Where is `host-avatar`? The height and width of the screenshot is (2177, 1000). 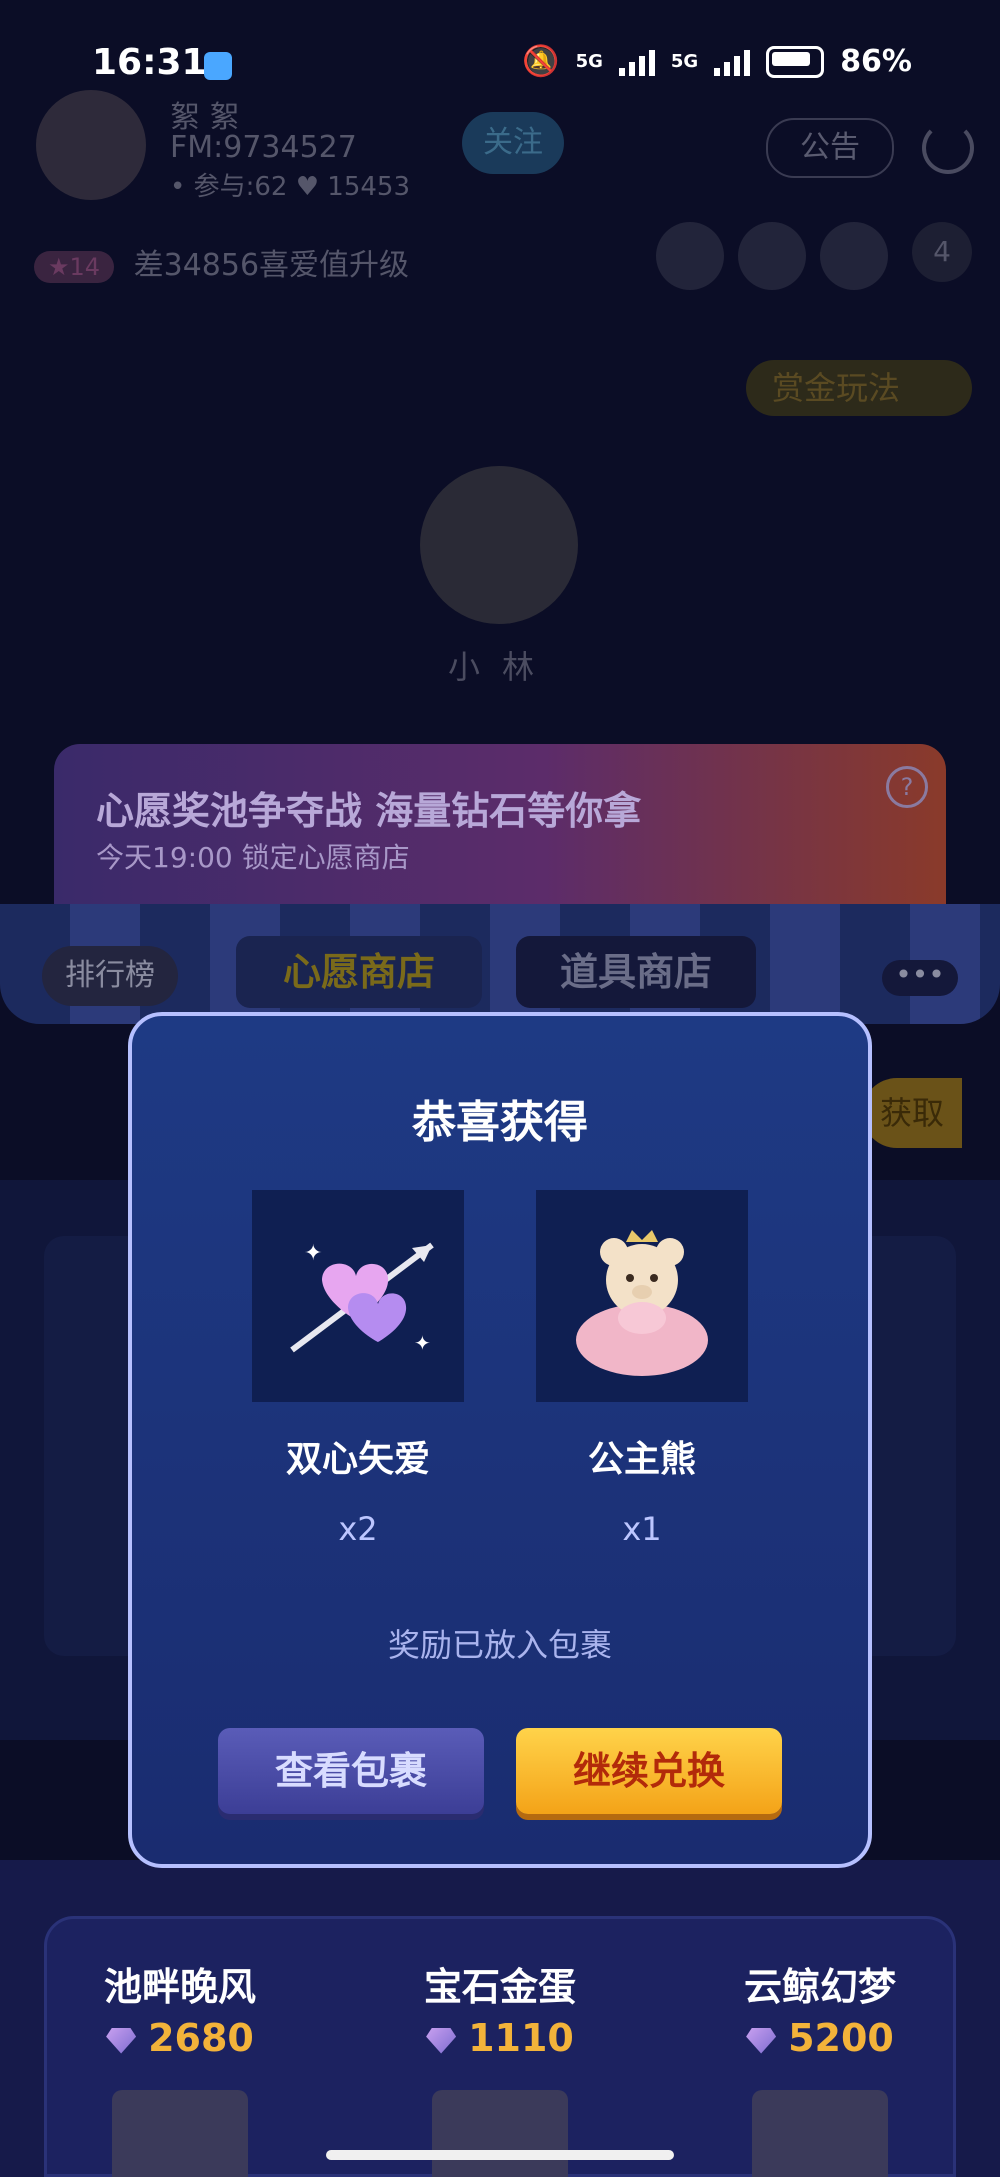
host-avatar is located at coordinates (91, 145).